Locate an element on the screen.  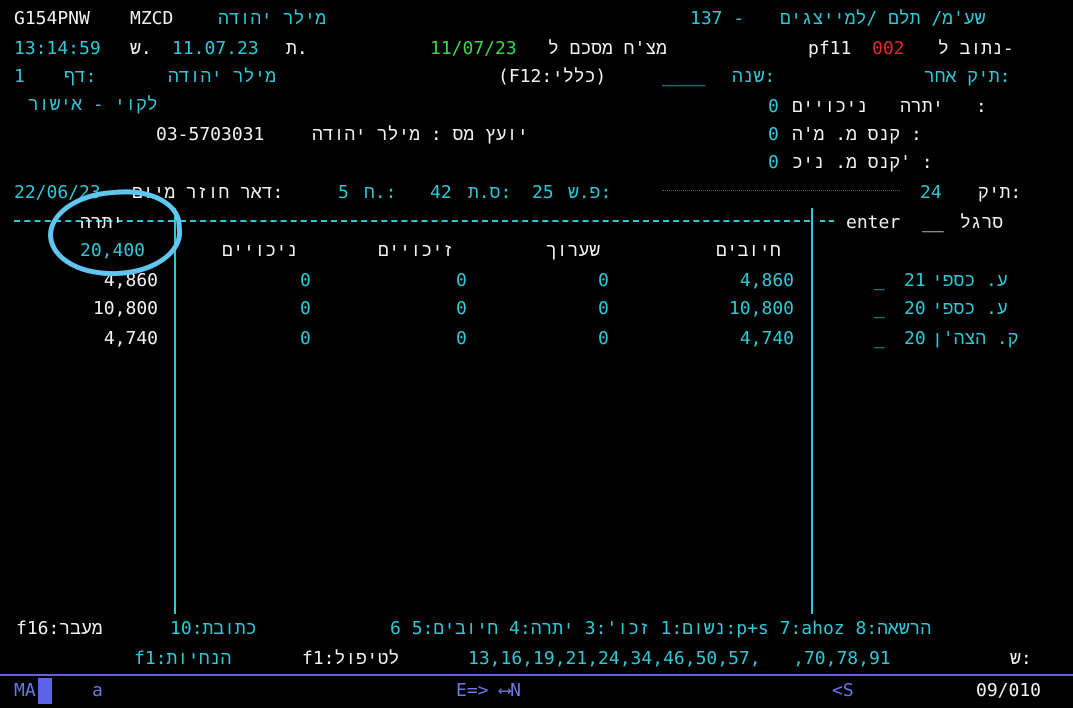
sh-label: ש. is located at coordinates (141, 48).